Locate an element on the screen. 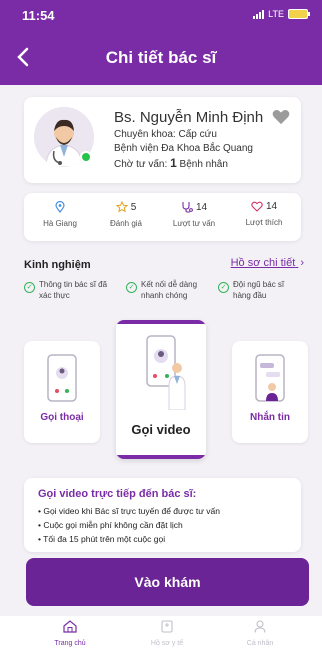 The width and height of the screenshot is (322, 652). doctor-hospital: Bệnh viện Đa Khoa Bắc Quang is located at coordinates (183, 148).